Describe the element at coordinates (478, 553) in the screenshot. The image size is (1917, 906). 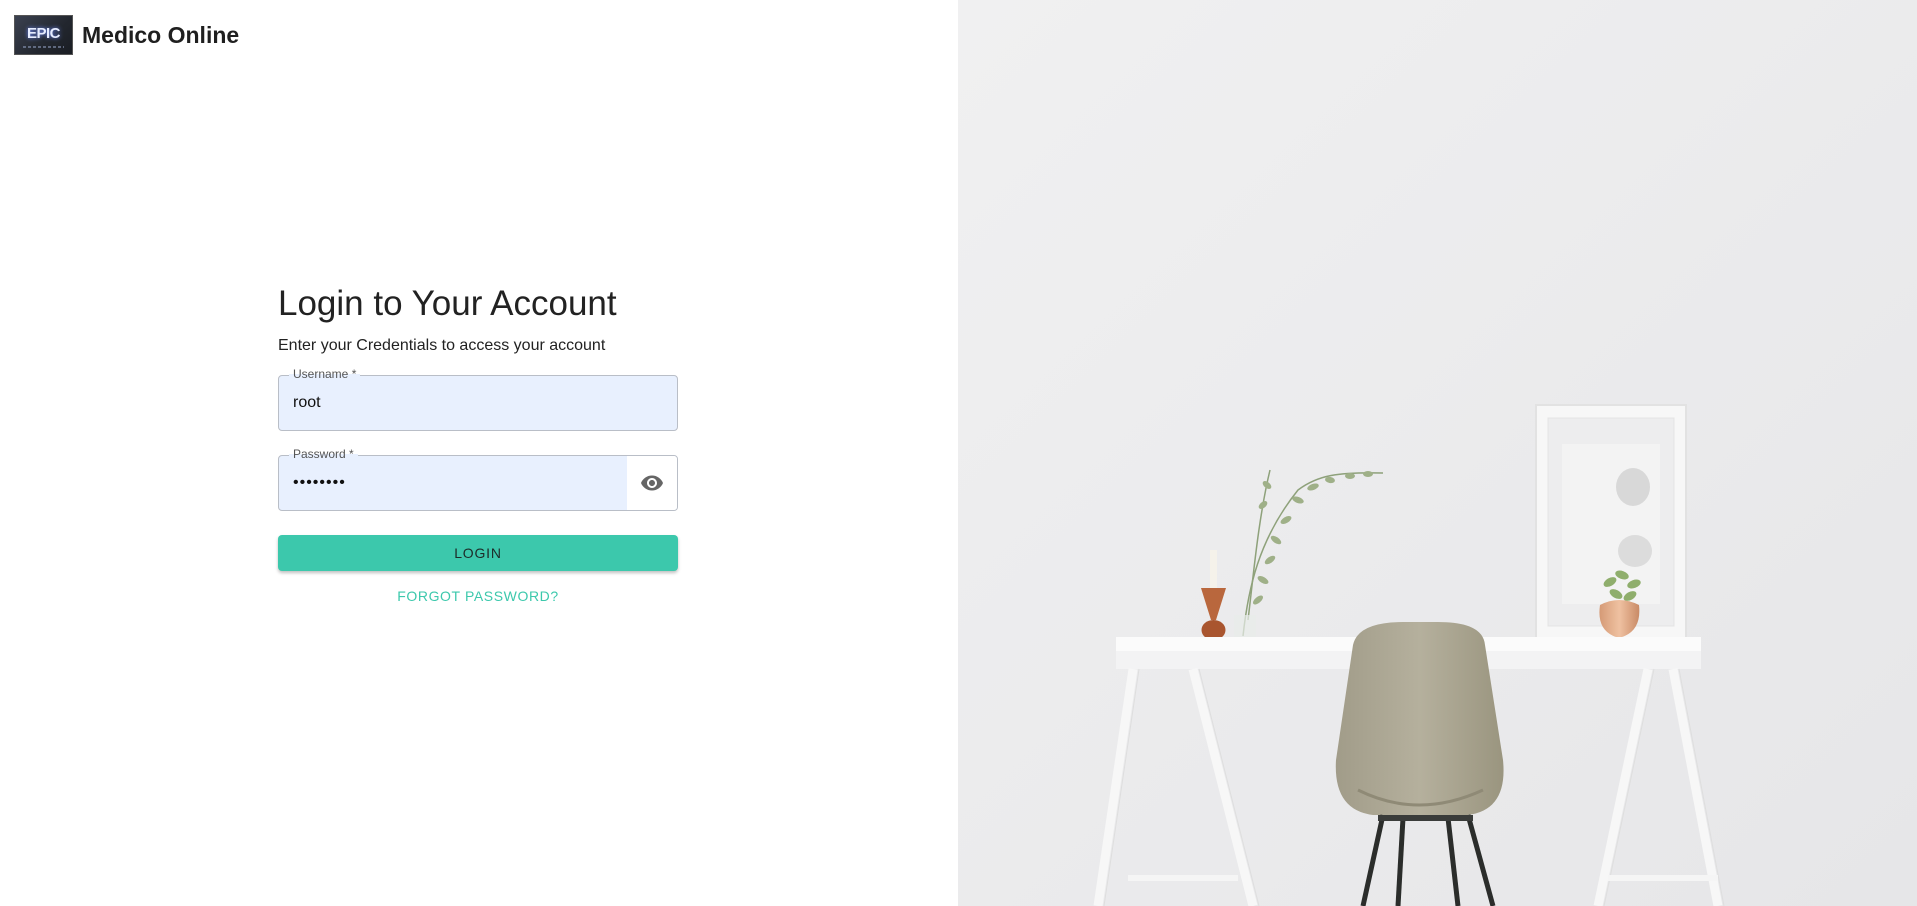
I see `login-button: LOGIN` at that location.